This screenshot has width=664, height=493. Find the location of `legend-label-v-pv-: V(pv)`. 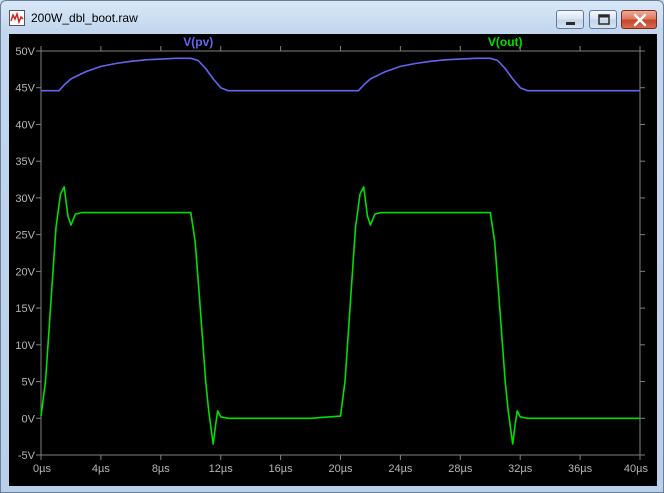

legend-label-v-pv-: V(pv) is located at coordinates (198, 42).